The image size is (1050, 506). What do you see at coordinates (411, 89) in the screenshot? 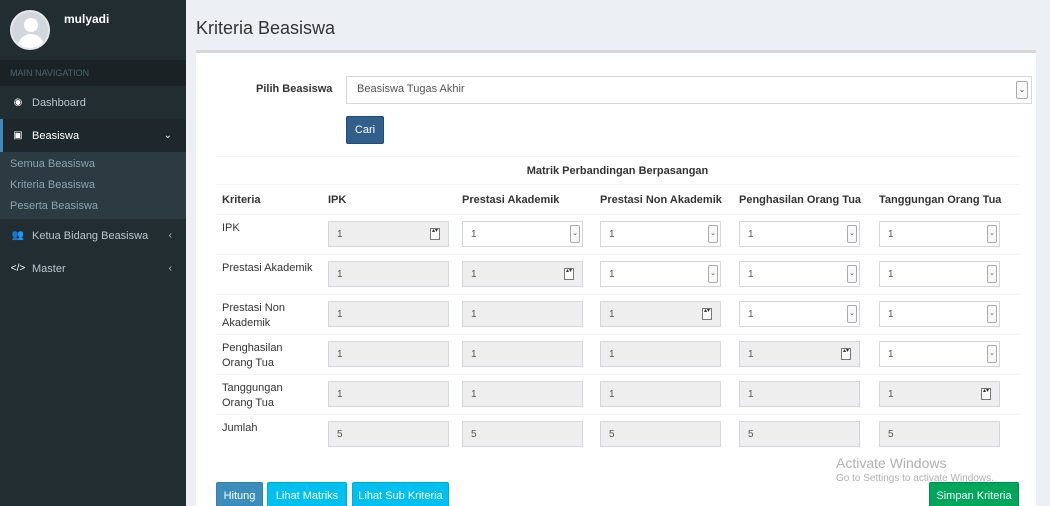
I see `beasiswa-select-value: Beasiswa Tugas Akhir` at bounding box center [411, 89].